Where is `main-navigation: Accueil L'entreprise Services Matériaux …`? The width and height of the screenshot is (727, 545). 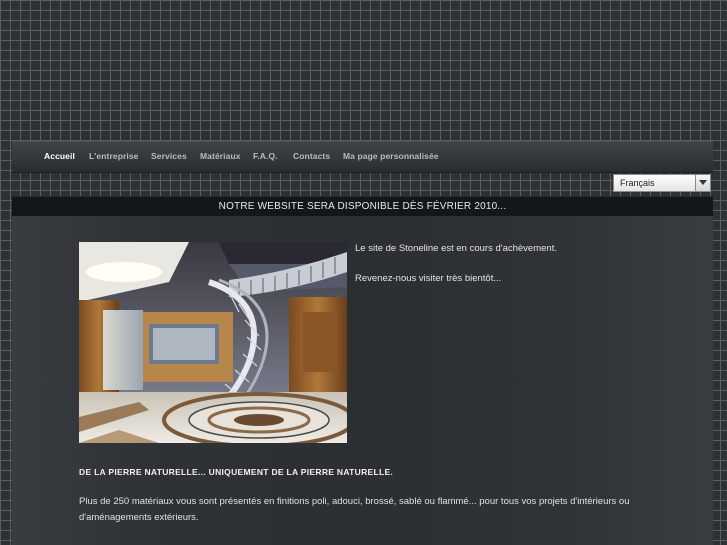
main-navigation: Accueil L'entreprise Services Matériaux … is located at coordinates (362, 157).